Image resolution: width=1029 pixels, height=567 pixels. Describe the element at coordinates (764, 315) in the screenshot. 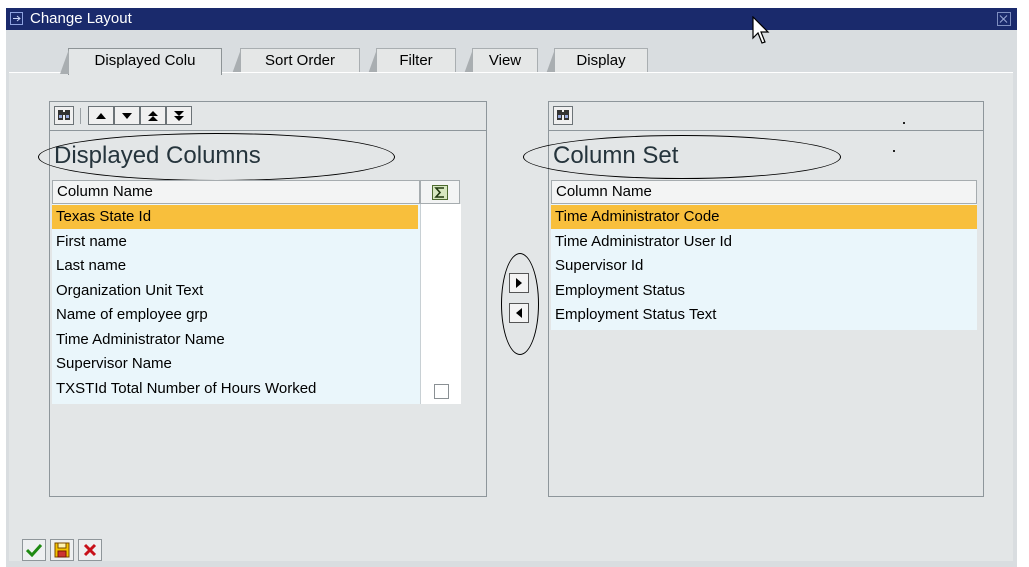

I see `table-row: Employment Status Text` at that location.